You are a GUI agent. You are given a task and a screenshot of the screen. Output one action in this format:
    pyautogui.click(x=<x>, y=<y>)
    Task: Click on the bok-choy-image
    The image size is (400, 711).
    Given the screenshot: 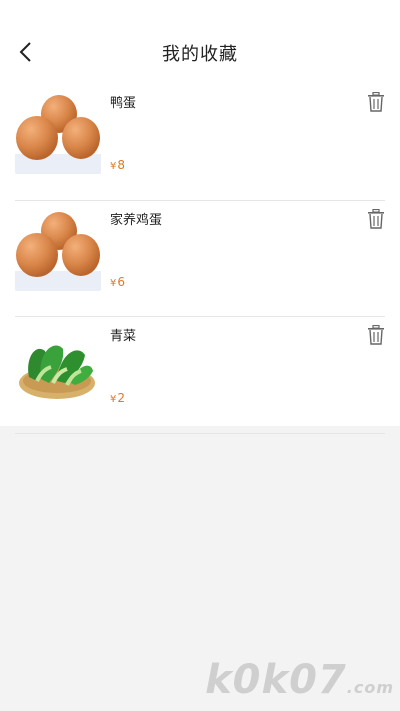 What is the action you would take?
    pyautogui.click(x=58, y=364)
    